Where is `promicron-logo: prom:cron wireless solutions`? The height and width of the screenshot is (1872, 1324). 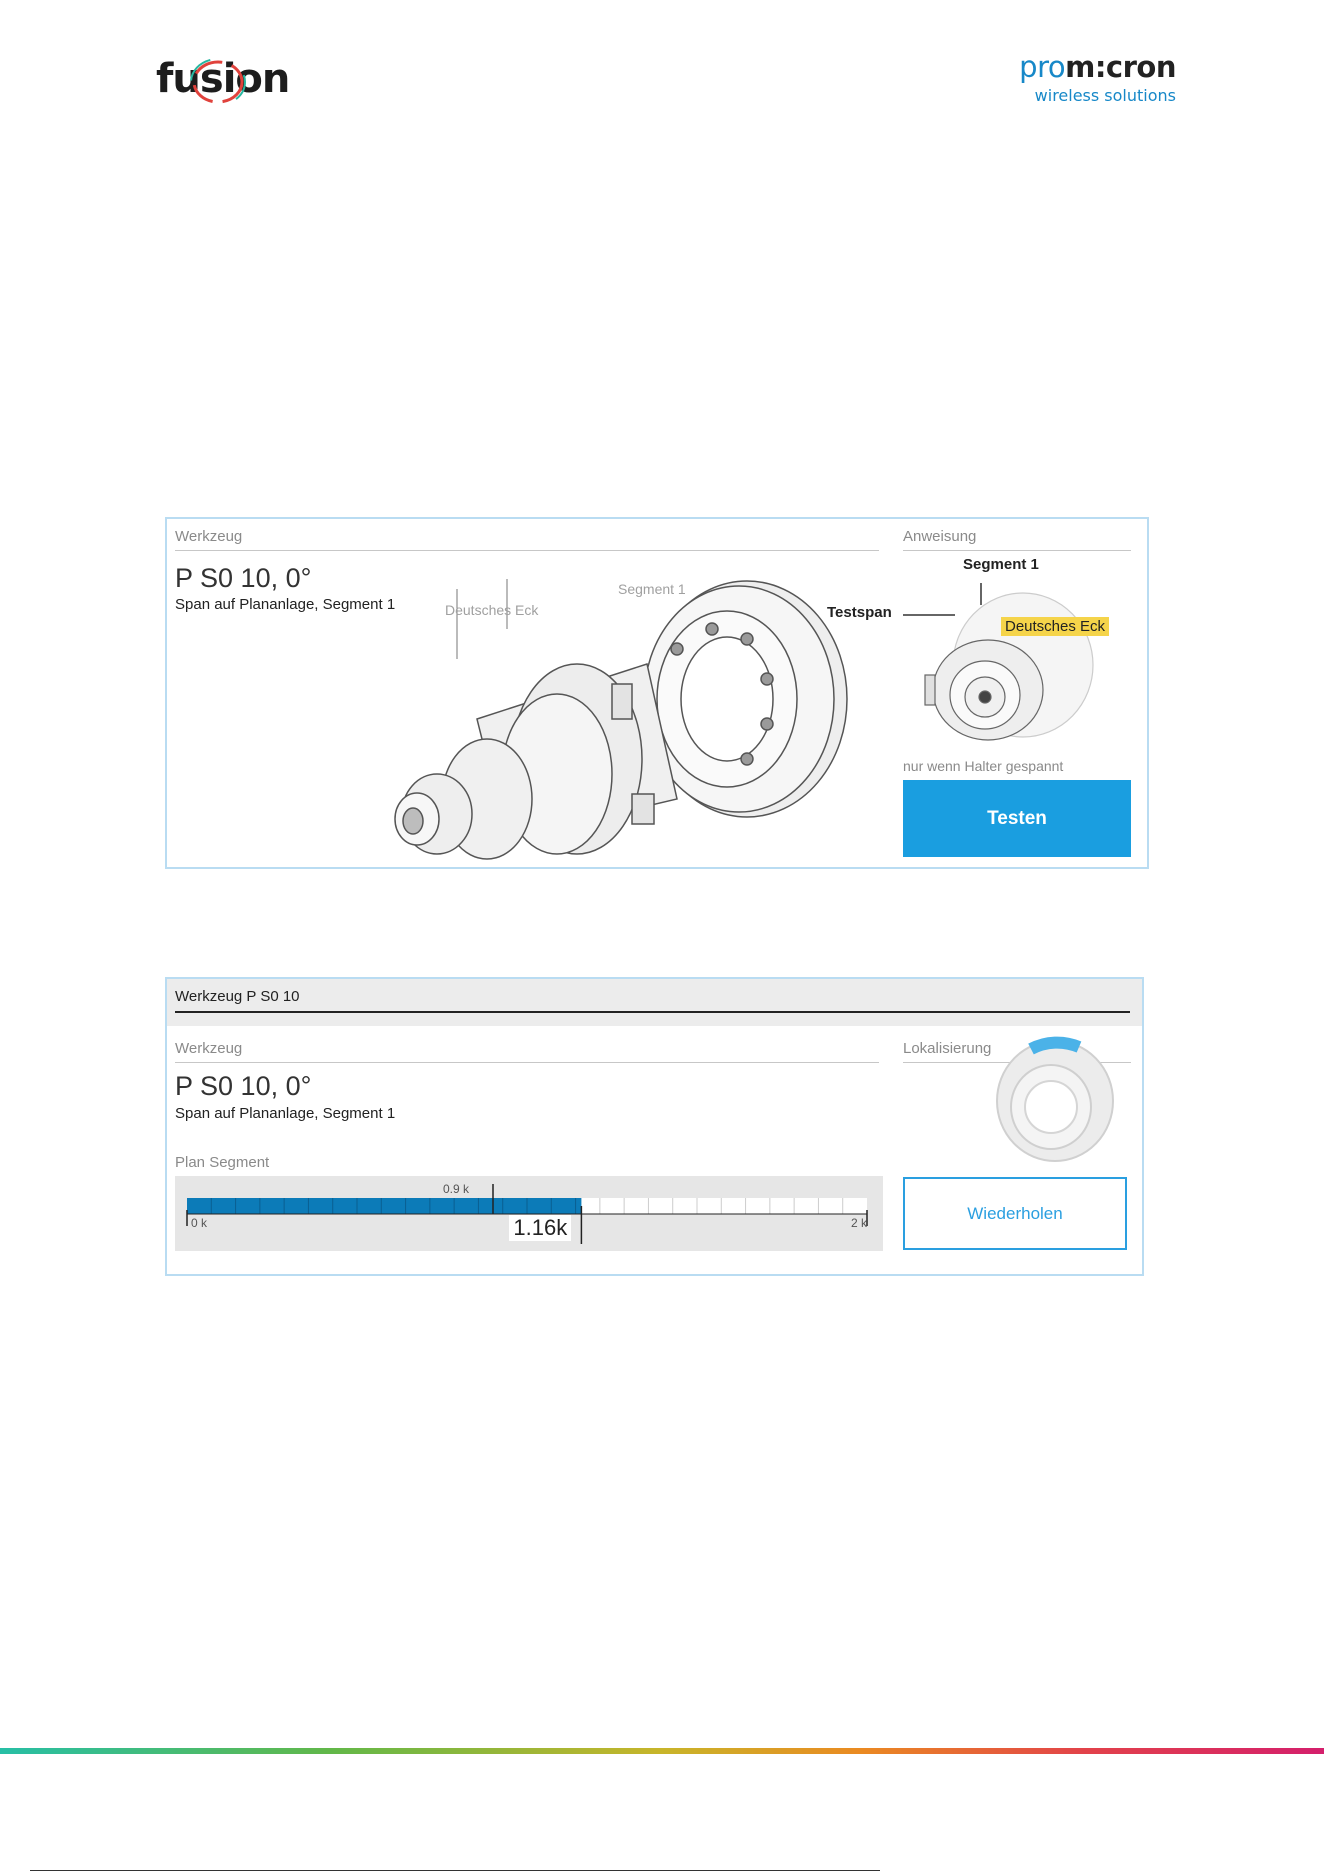 promicron-logo: prom:cron wireless solutions is located at coordinates (1097, 80).